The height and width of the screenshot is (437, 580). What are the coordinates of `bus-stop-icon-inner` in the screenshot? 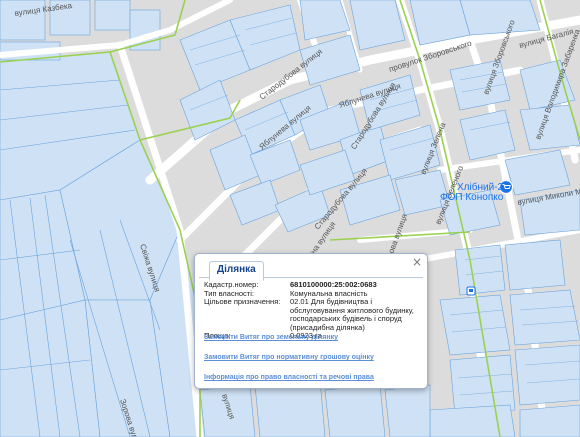 It's located at (471, 290).